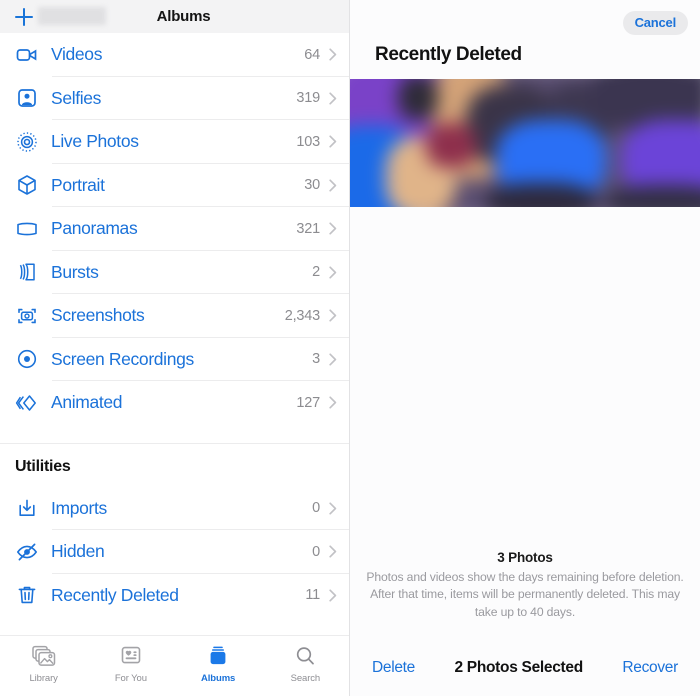 This screenshot has width=700, height=696. Describe the element at coordinates (26, 272) in the screenshot. I see `burst-stack-icon` at that location.